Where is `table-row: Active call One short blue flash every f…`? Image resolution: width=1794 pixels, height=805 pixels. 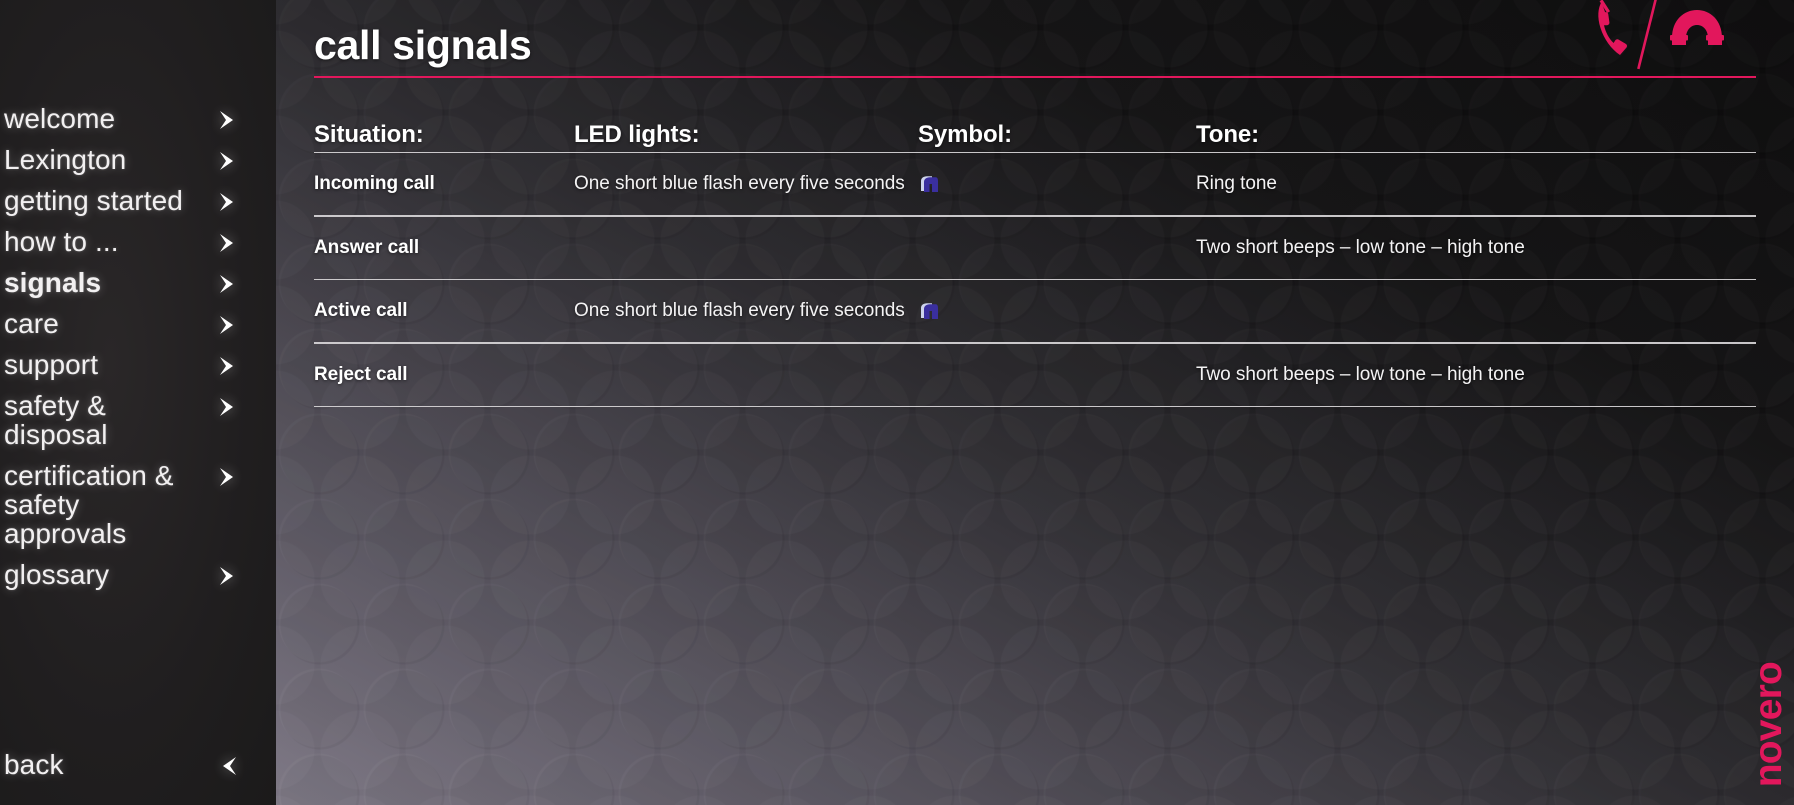 table-row: Active call One short blue flash every f… is located at coordinates (1035, 311).